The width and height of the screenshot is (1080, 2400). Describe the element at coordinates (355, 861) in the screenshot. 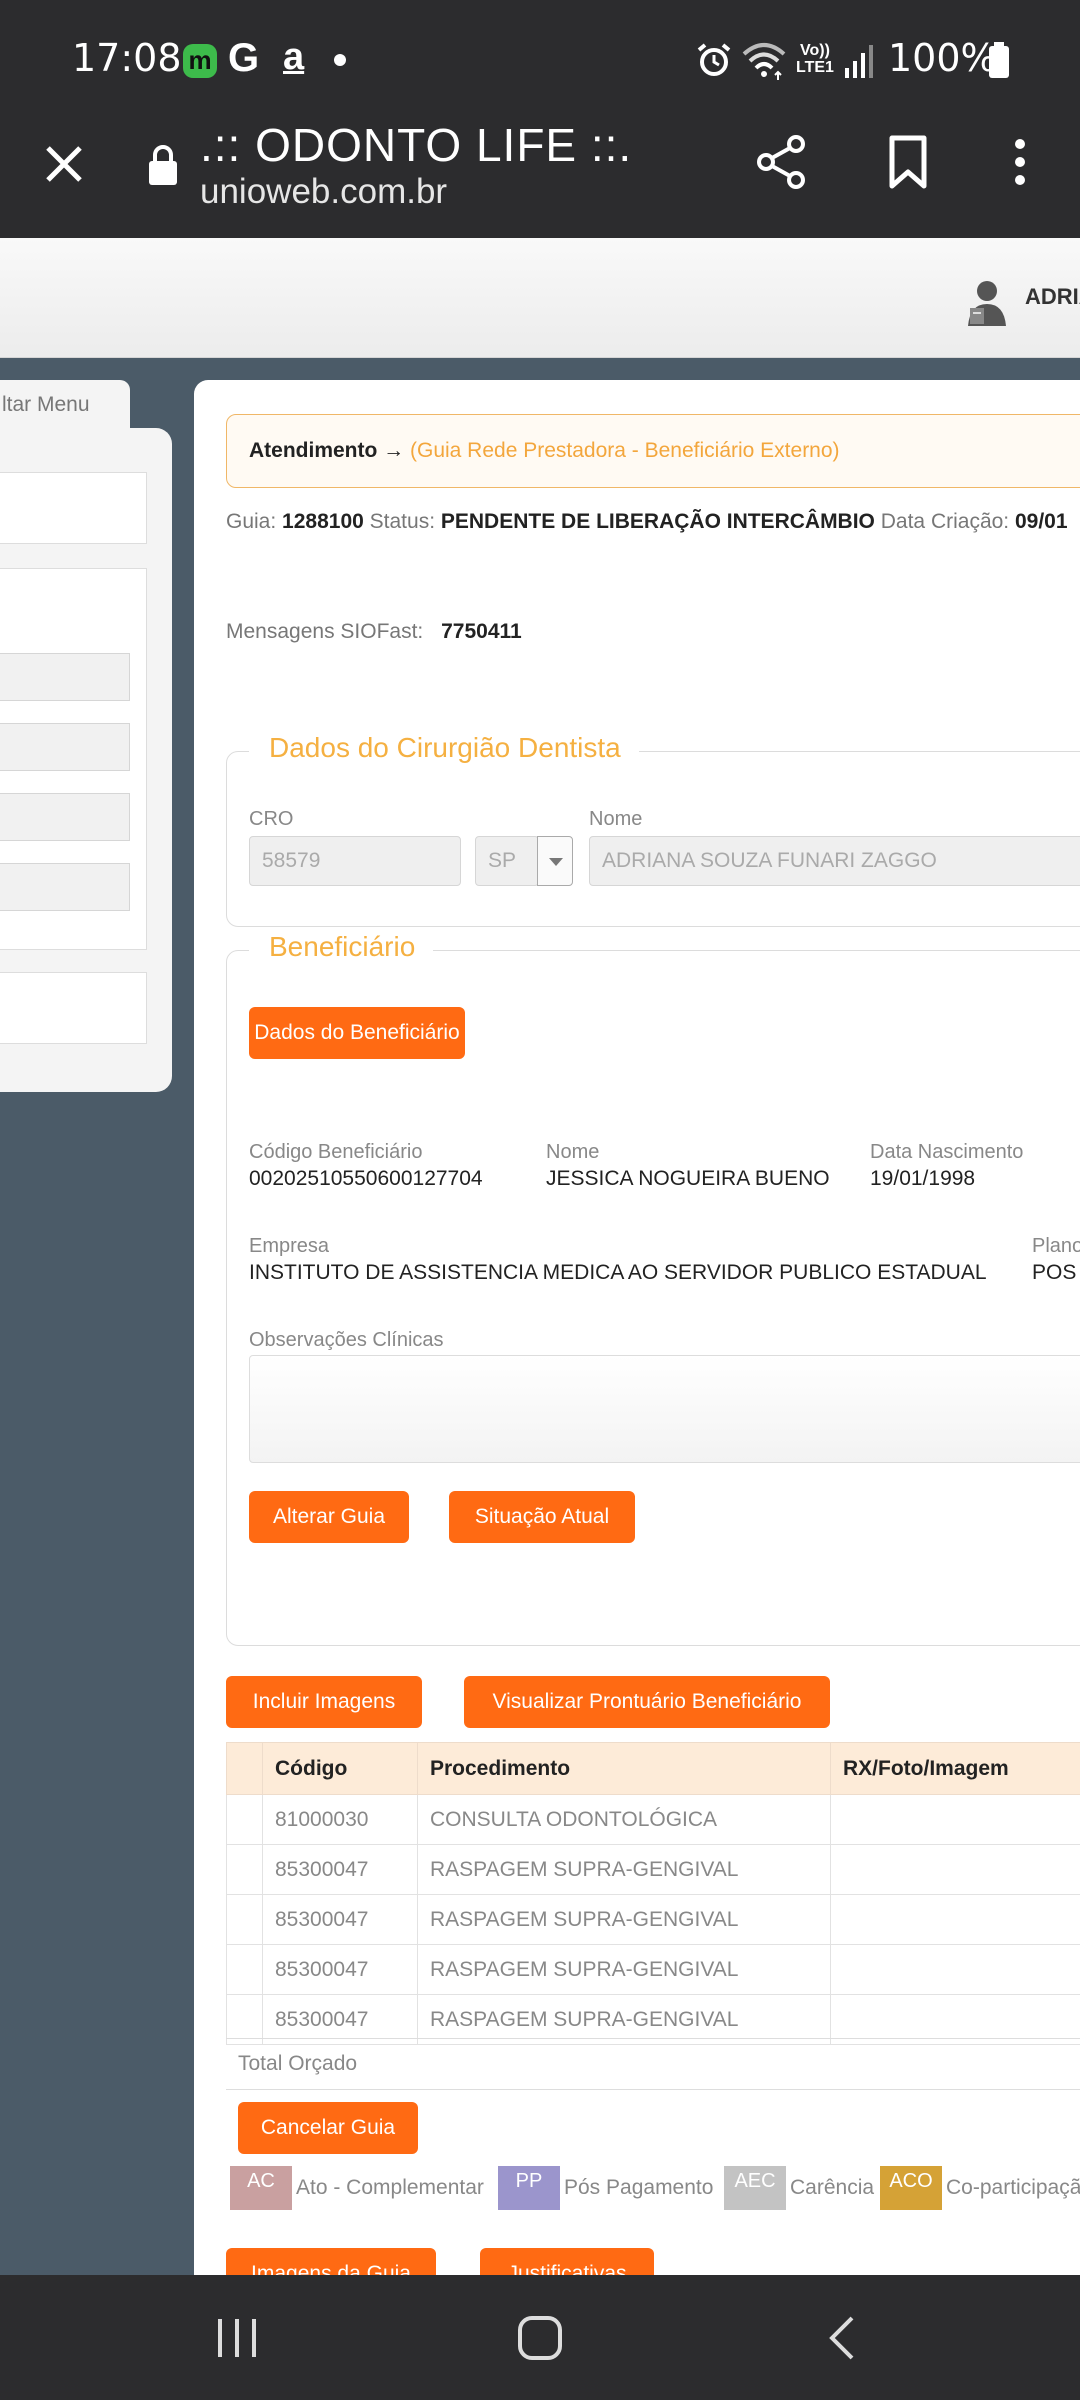

I see `cro-field: 58579` at that location.